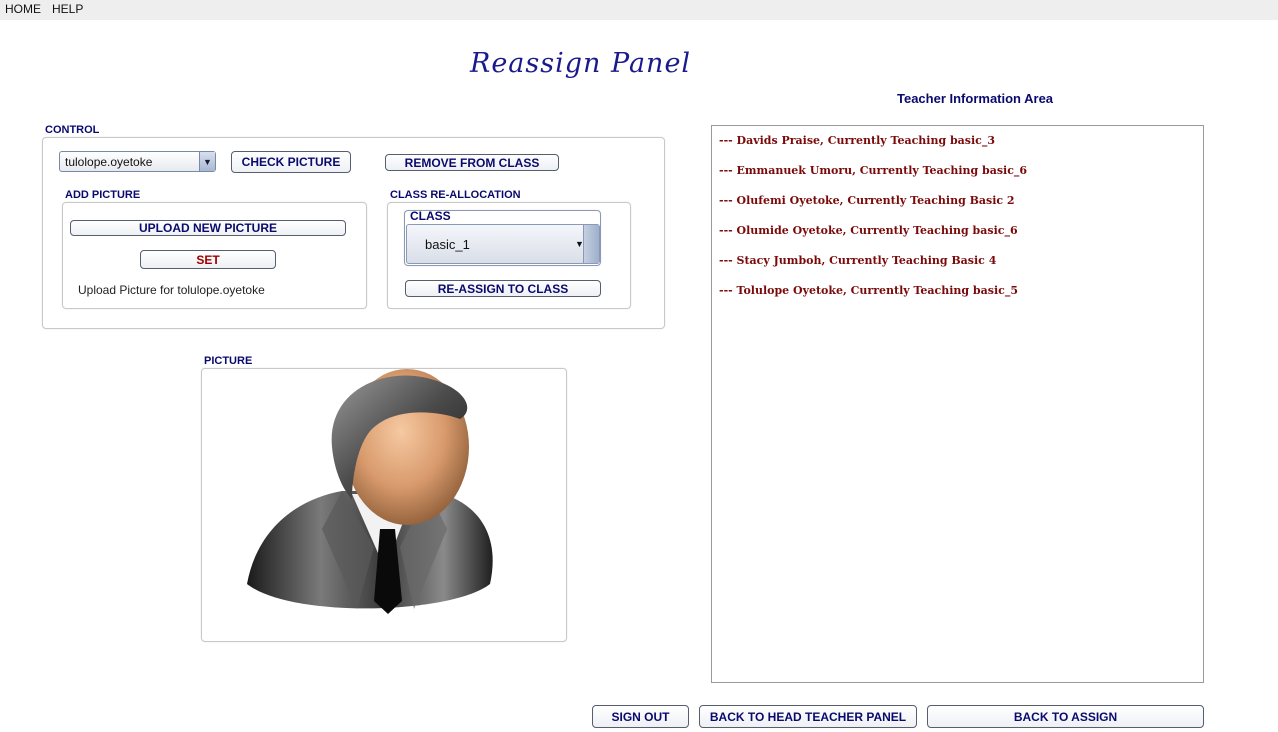 Image resolution: width=1278 pixels, height=732 pixels. I want to click on sign-out-button: SIGN OUT, so click(640, 716).